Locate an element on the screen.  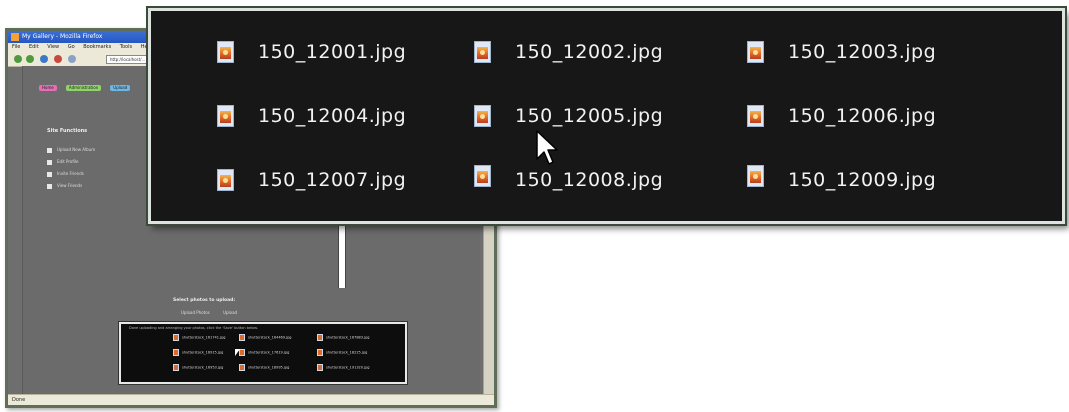
file-item: 150_12003.jpg is located at coordinates (841, 52).